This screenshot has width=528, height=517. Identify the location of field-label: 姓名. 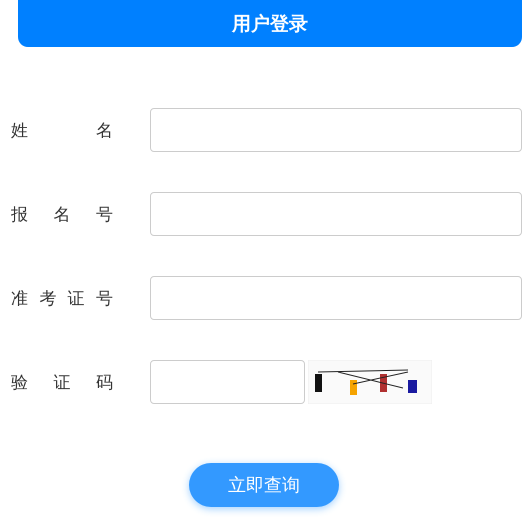
(62, 131).